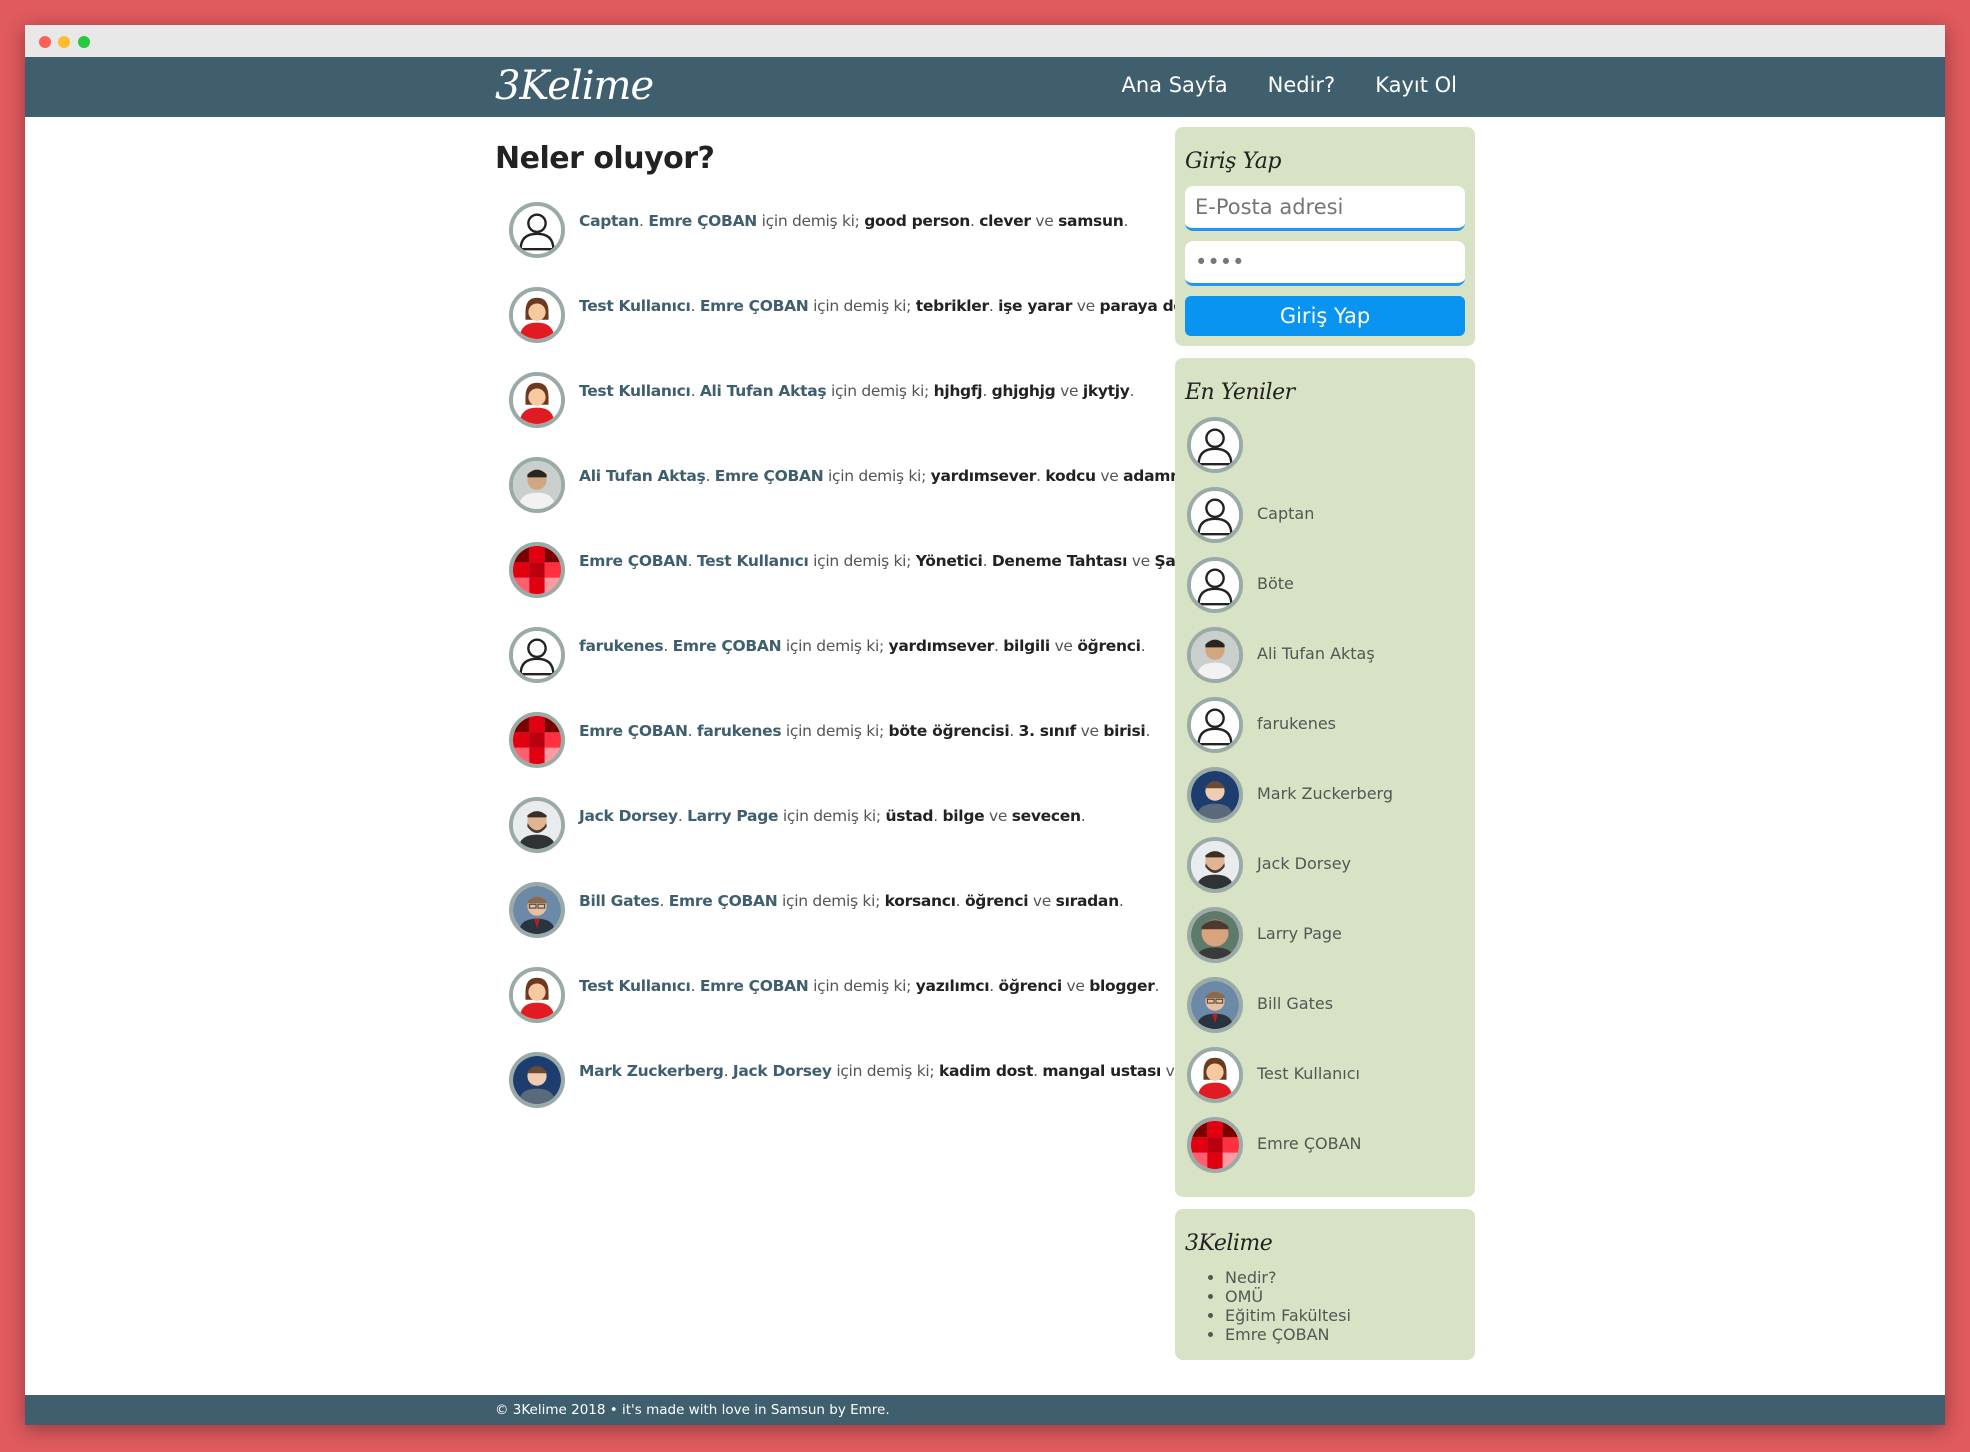  Describe the element at coordinates (1325, 263) in the screenshot. I see `password-input` at that location.